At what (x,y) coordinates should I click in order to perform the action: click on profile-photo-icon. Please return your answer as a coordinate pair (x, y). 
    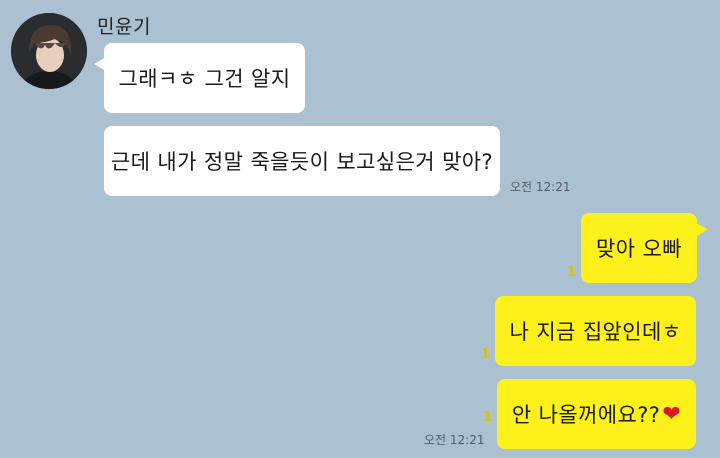
    Looking at the image, I should click on (49, 51).